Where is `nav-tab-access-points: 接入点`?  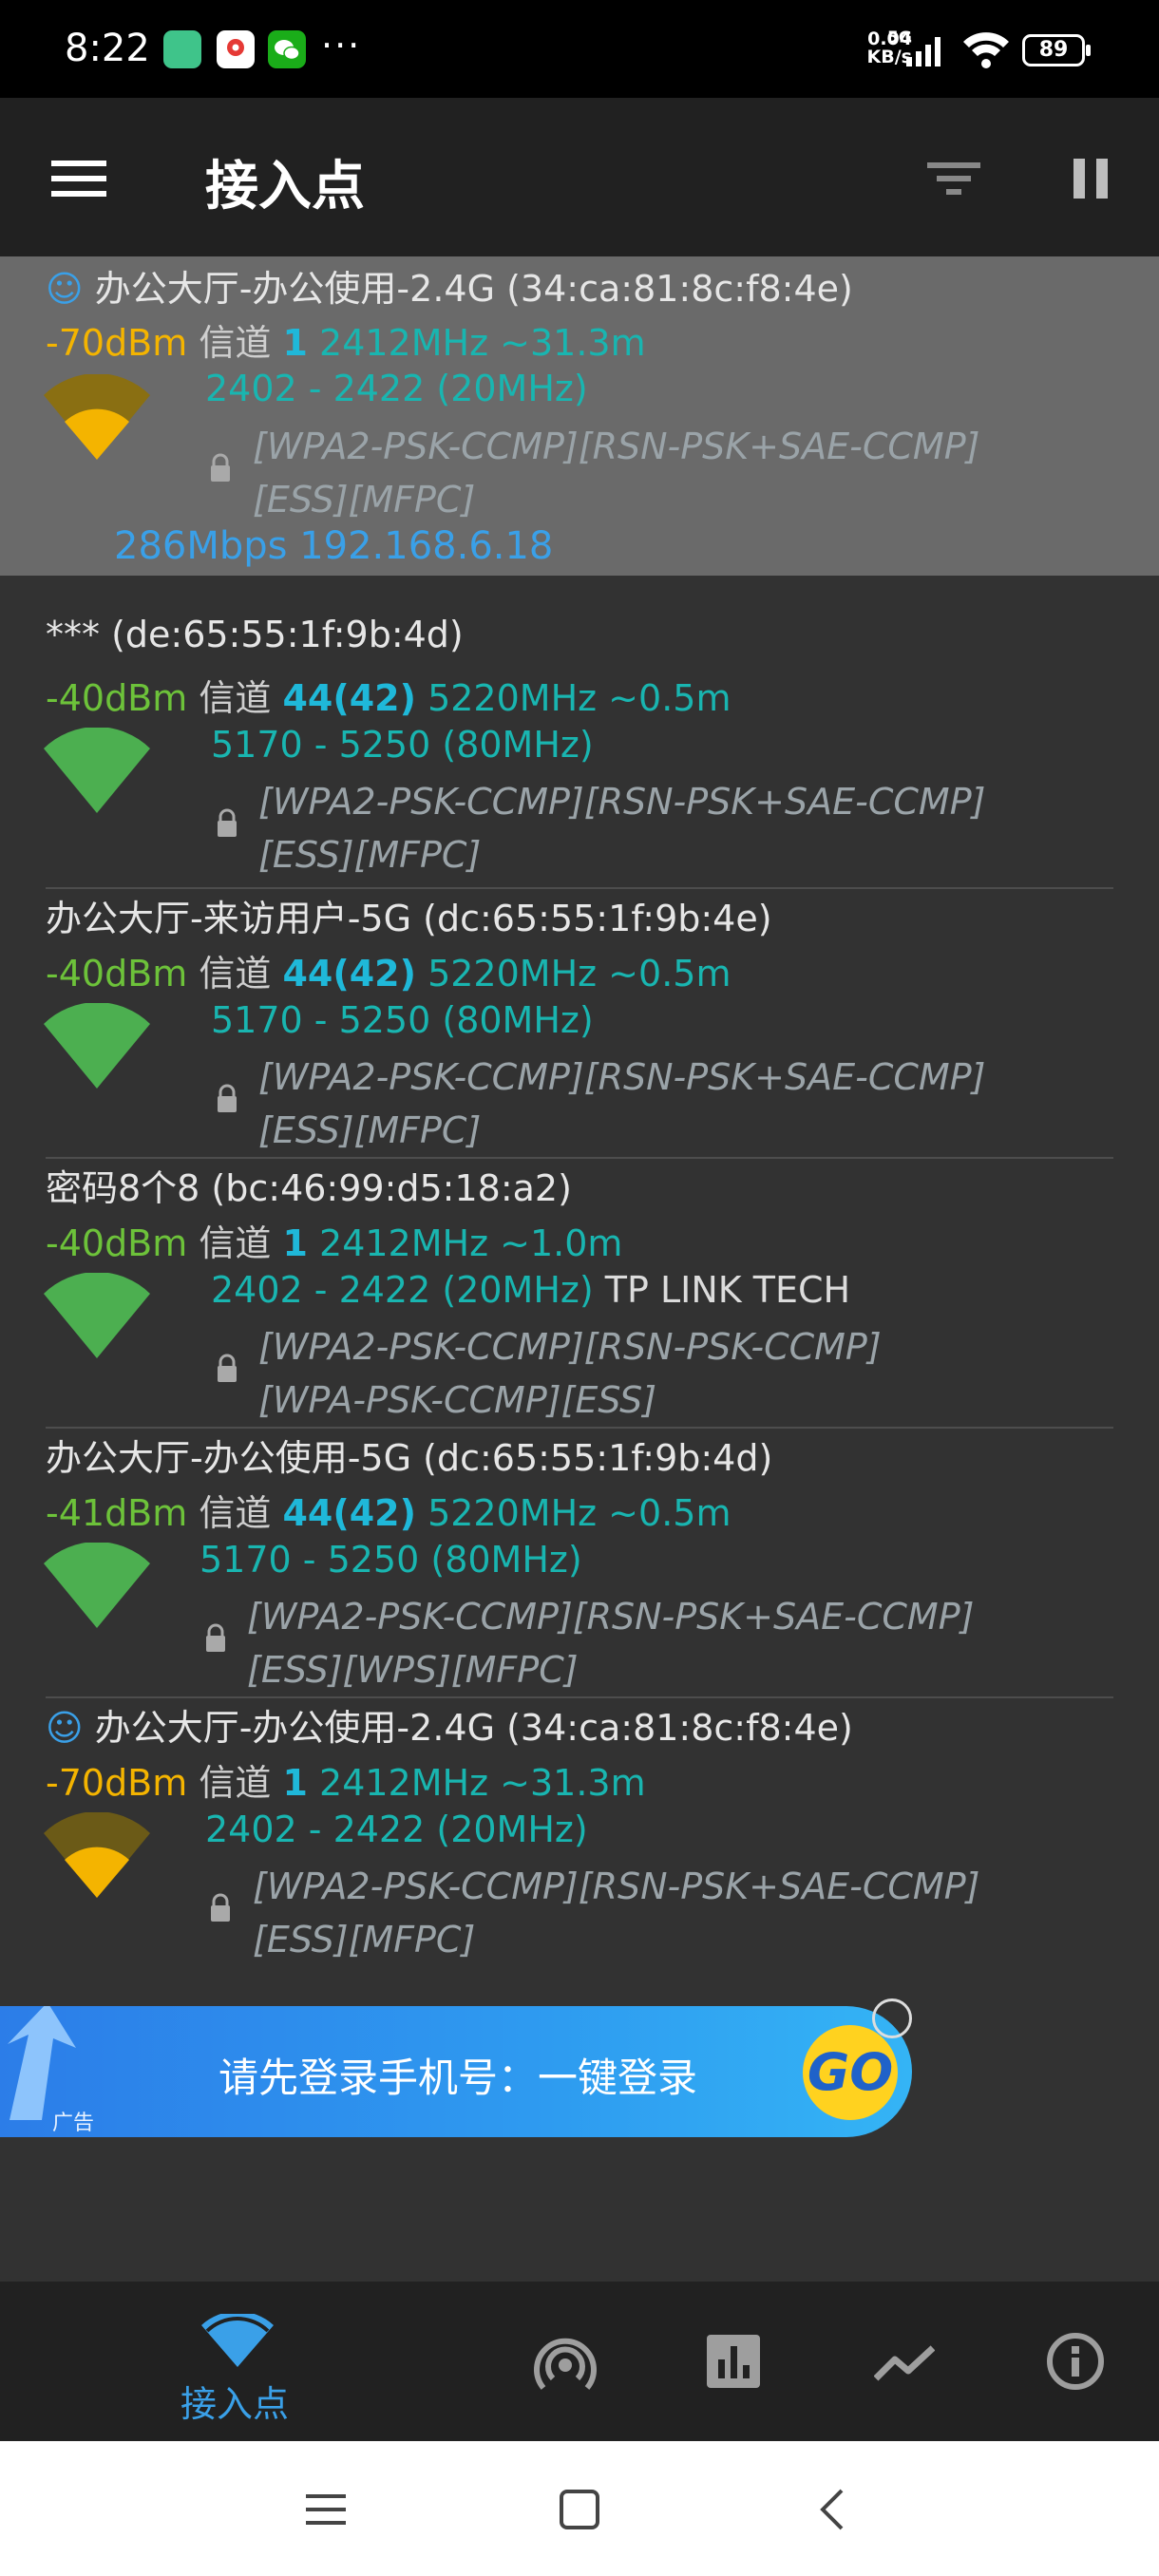 nav-tab-access-points: 接入点 is located at coordinates (237, 2361).